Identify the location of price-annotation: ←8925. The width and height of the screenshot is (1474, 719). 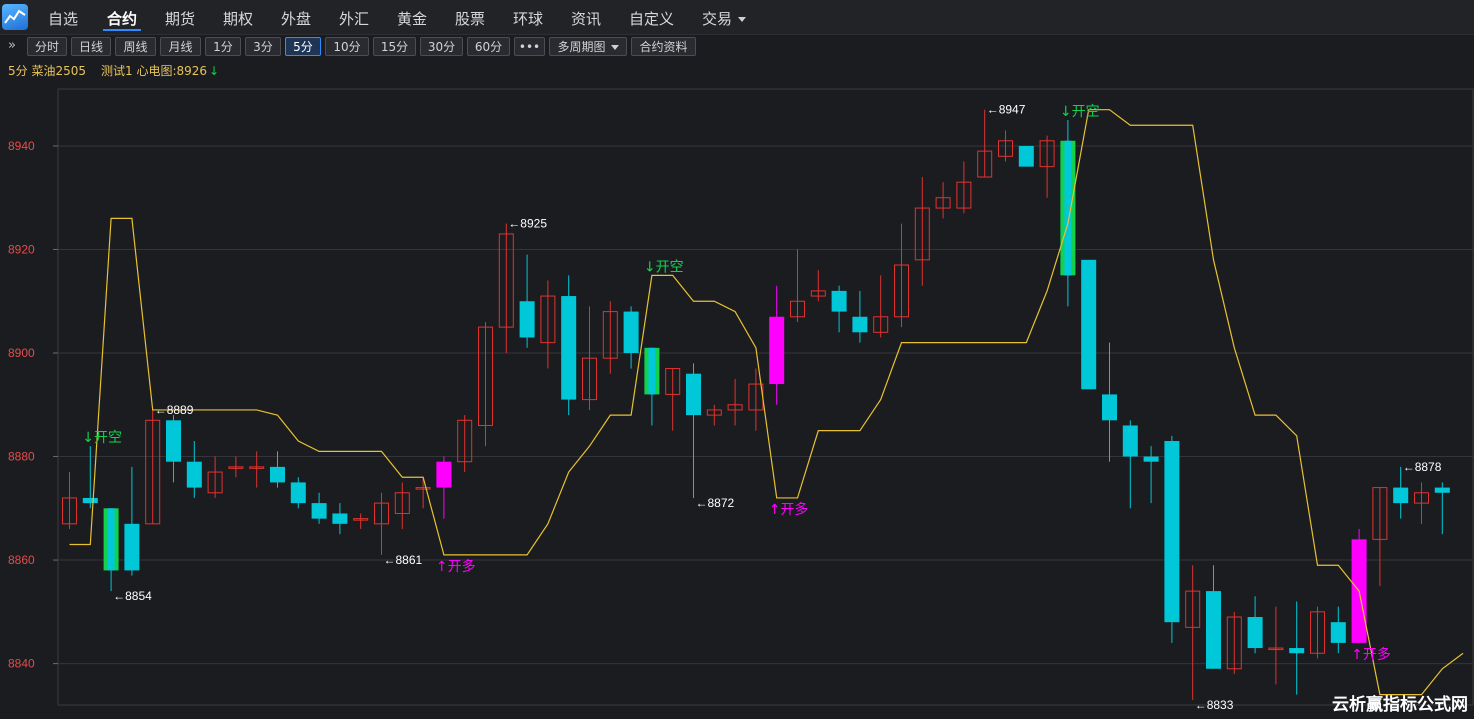
(527, 224).